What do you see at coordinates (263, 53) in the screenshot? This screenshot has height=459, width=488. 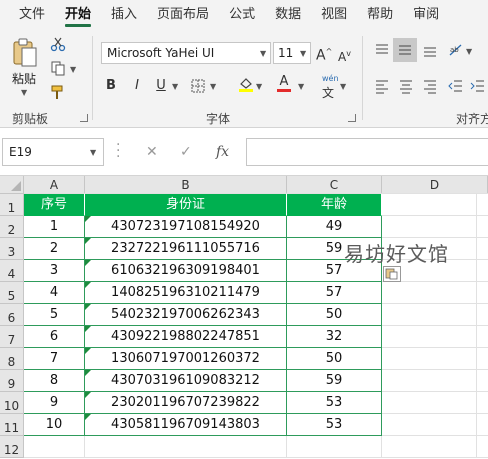 I see `font-name-dropdown-icon: ▼` at bounding box center [263, 53].